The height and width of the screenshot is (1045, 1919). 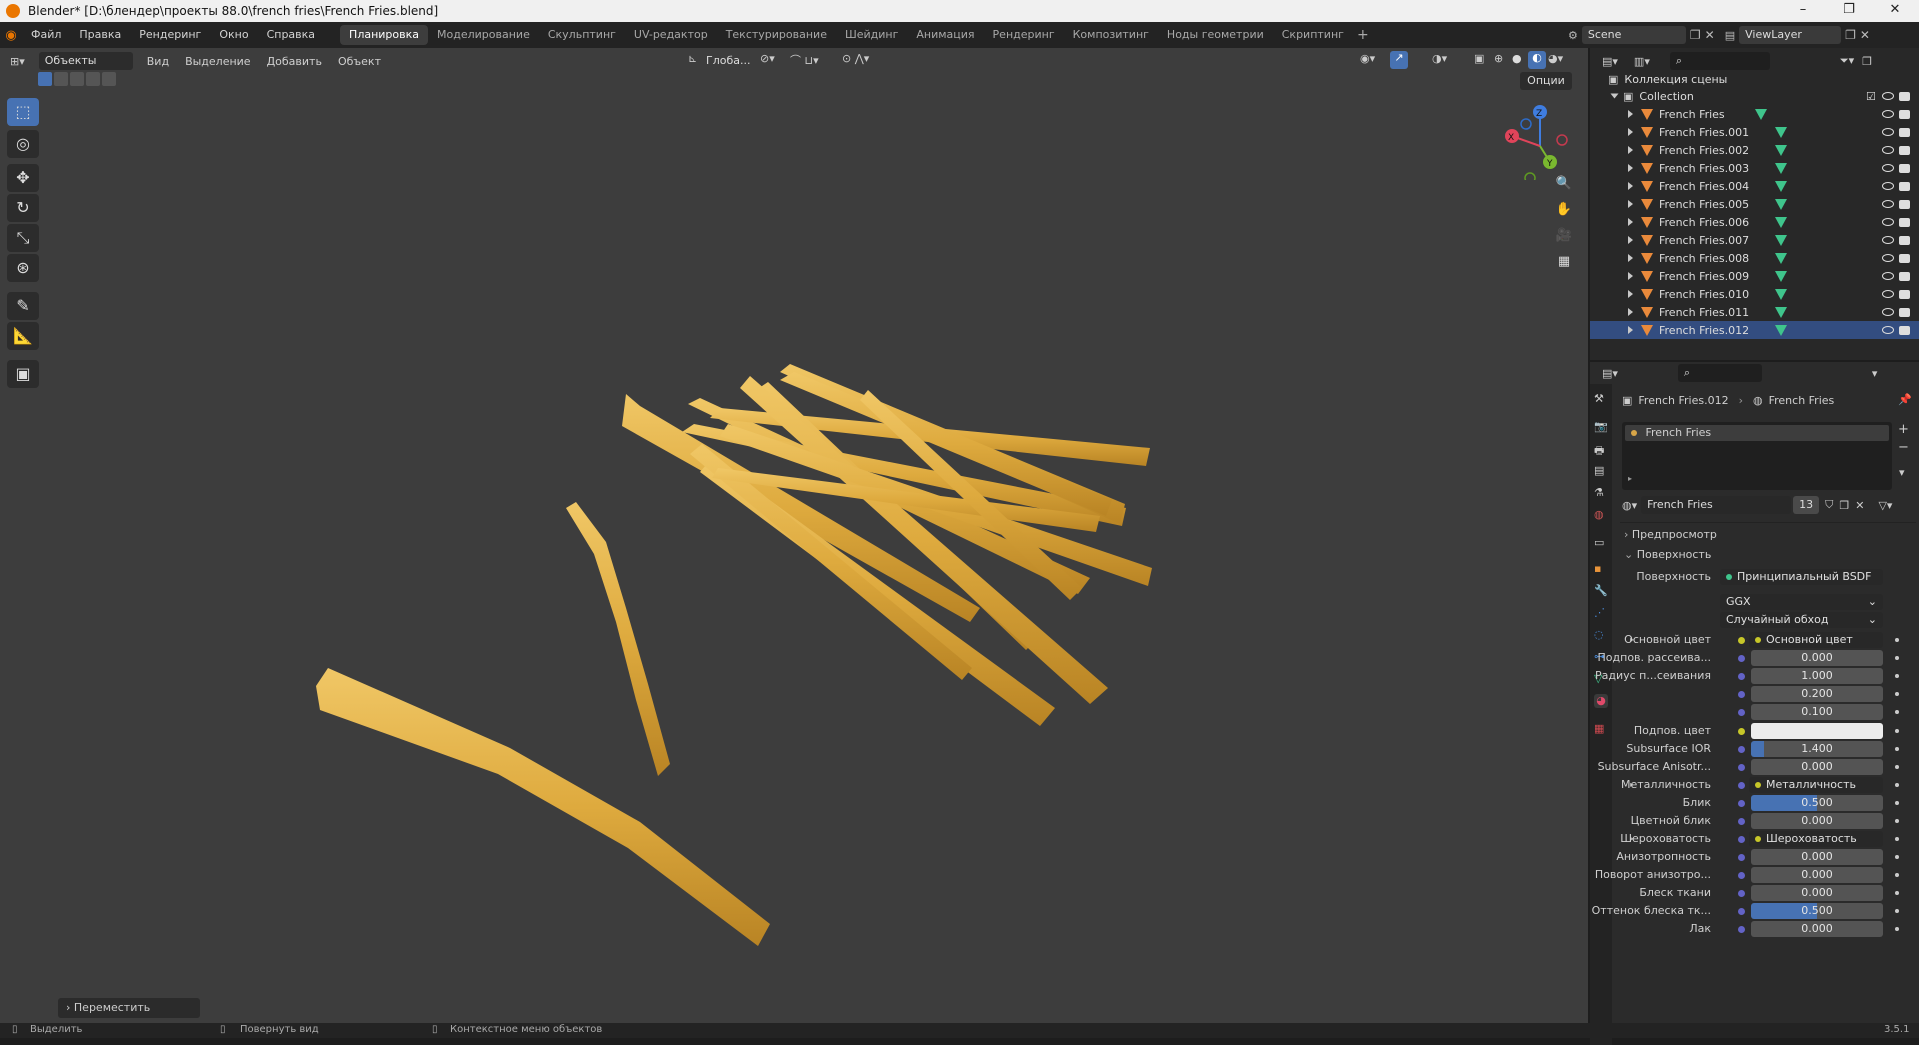 What do you see at coordinates (1817, 712) in the screenshot?
I see `numeric-slider: 0.100` at bounding box center [1817, 712].